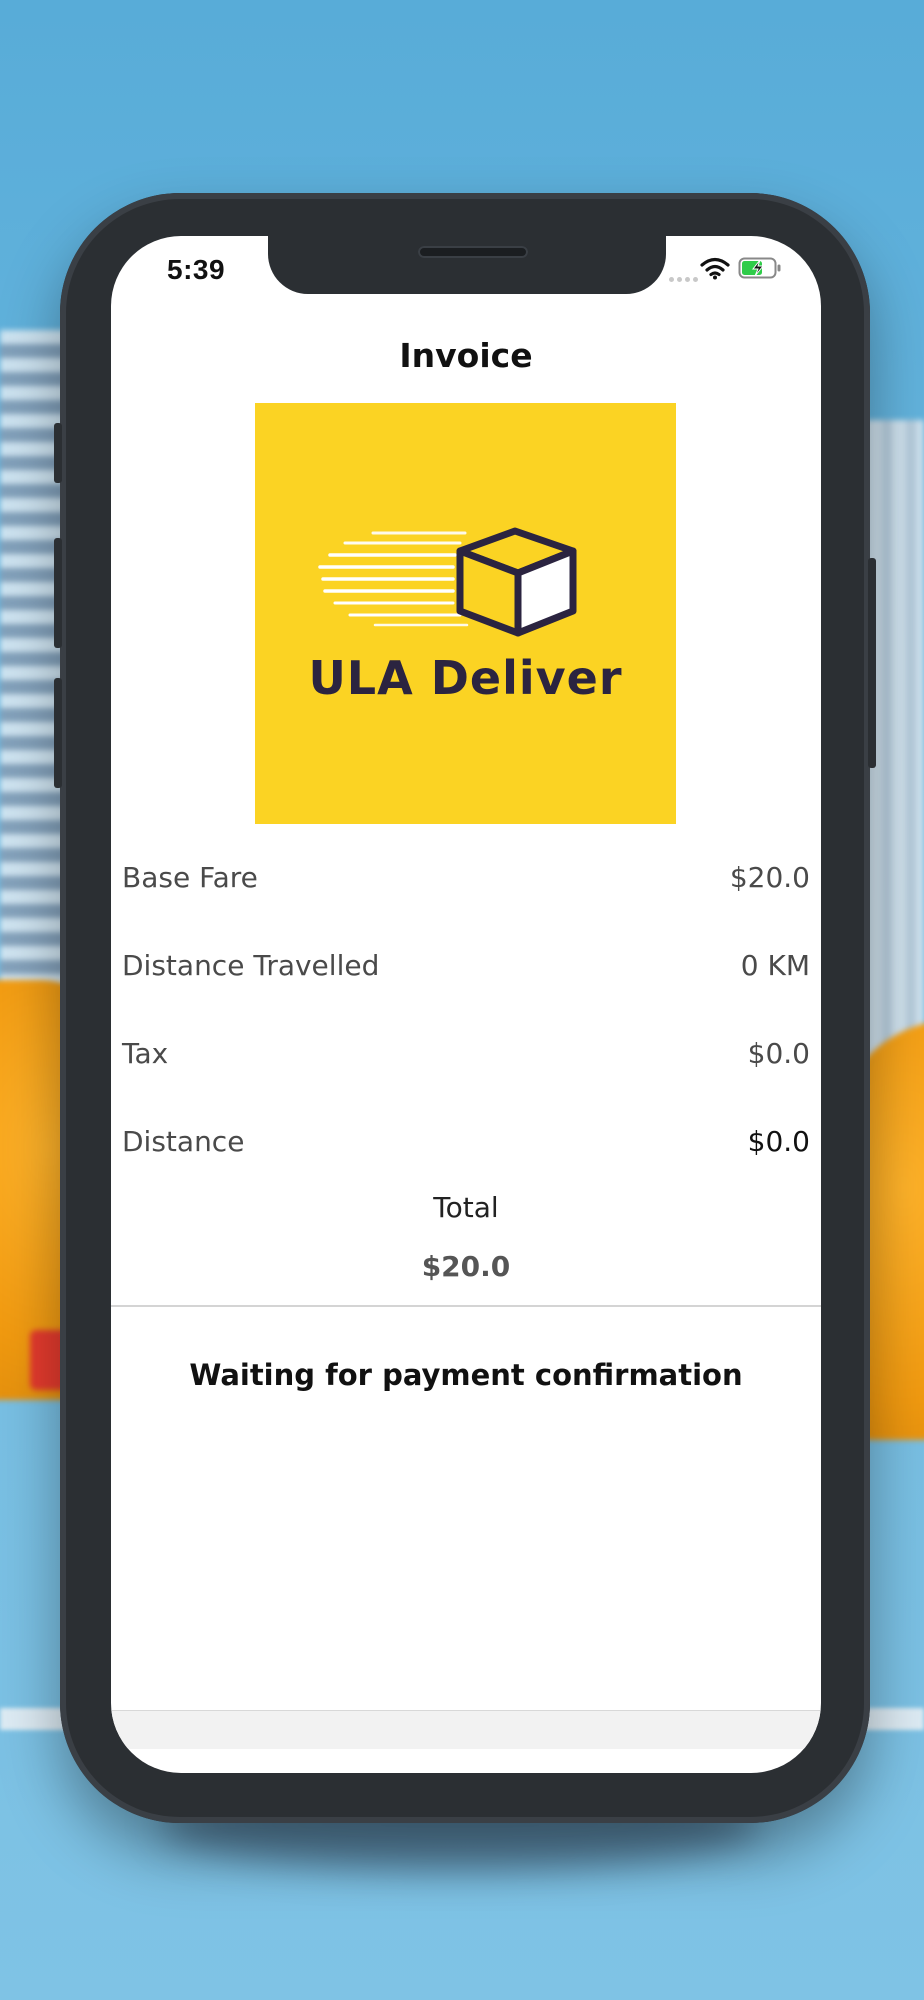  Describe the element at coordinates (466, 1207) in the screenshot. I see `total-label: Total` at that location.